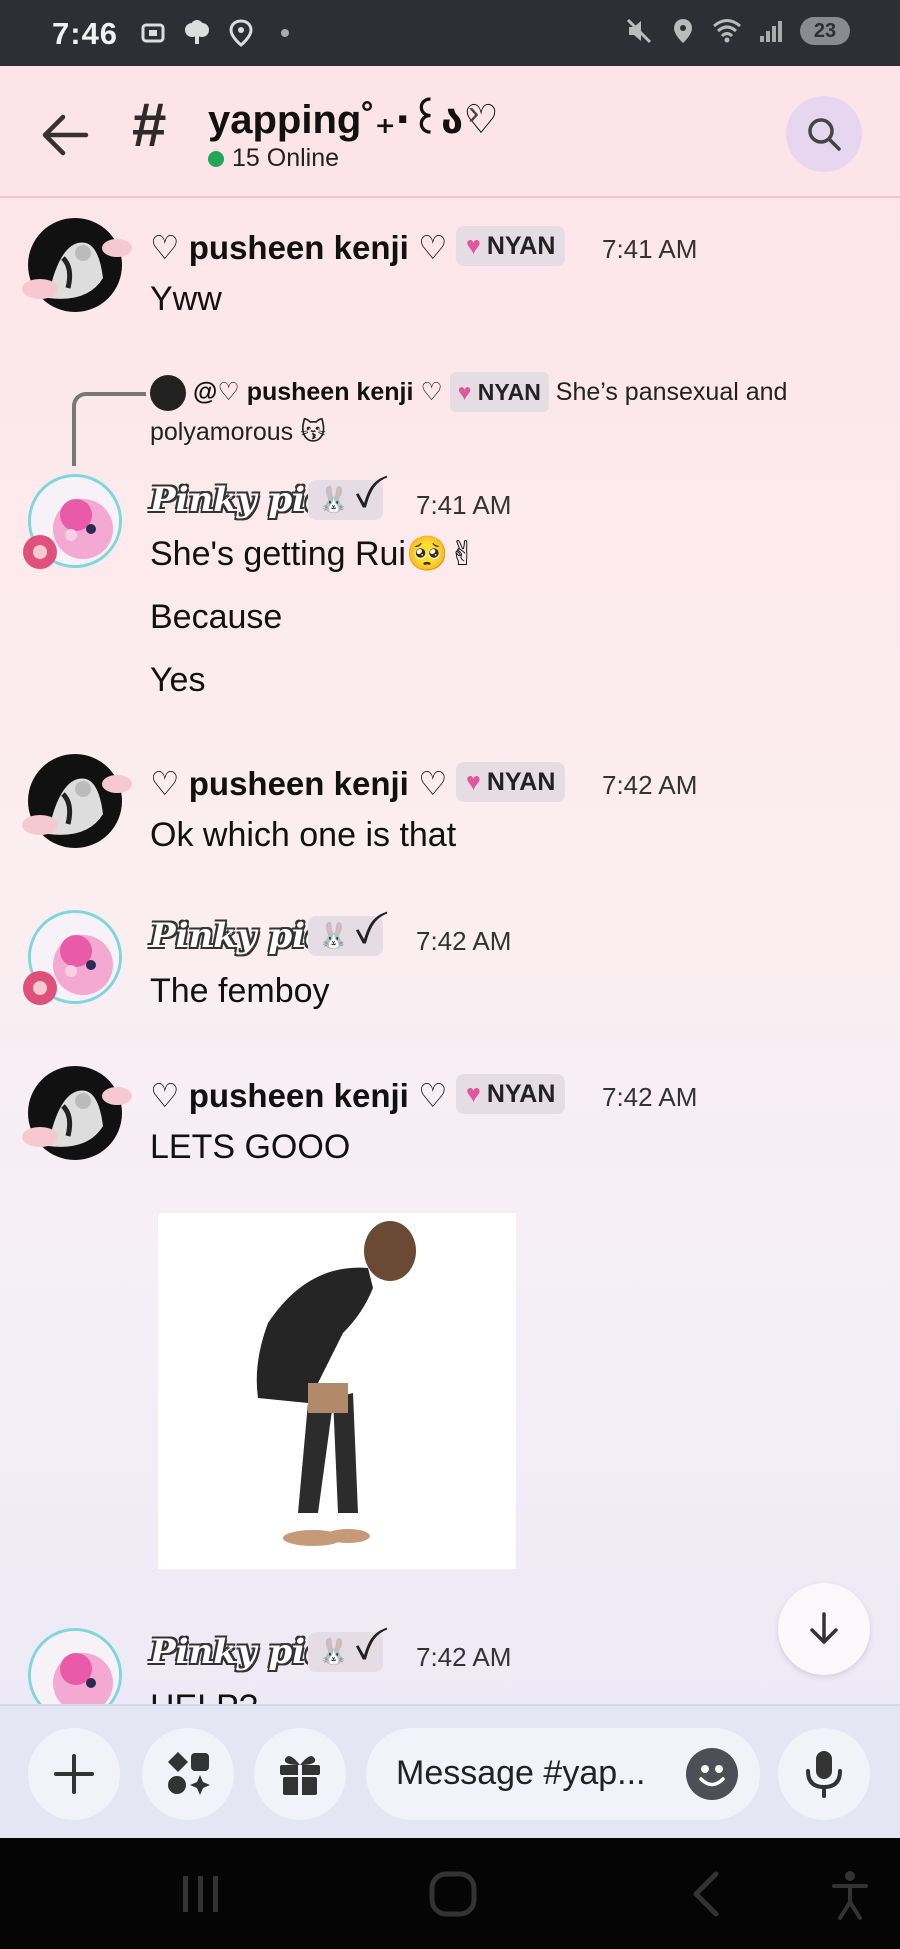 Image resolution: width=900 pixels, height=1949 pixels. Describe the element at coordinates (771, 31) in the screenshot. I see `signal-icon` at that location.